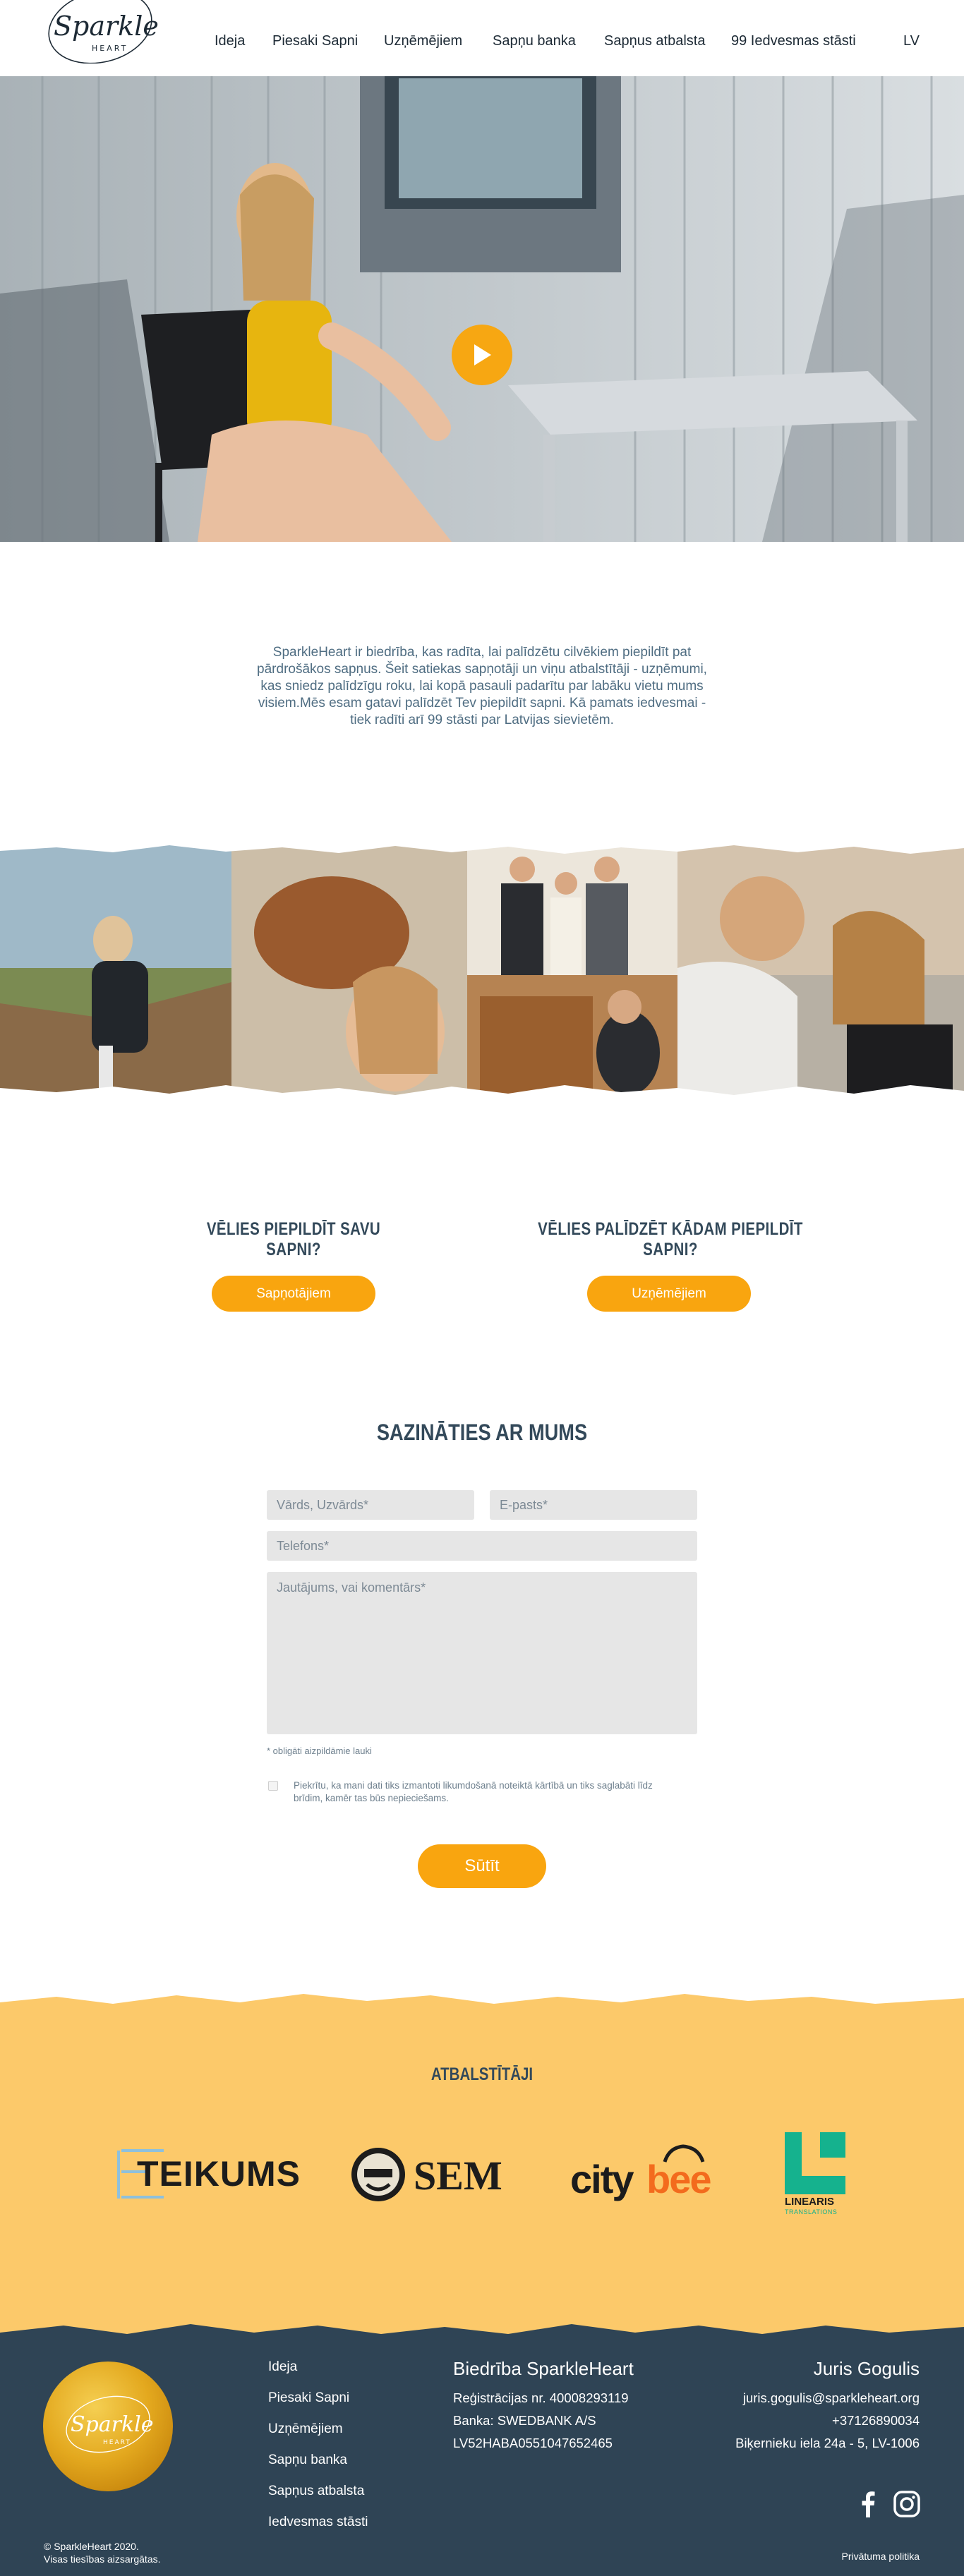  What do you see at coordinates (273, 1786) in the screenshot?
I see `consent-checkbox` at bounding box center [273, 1786].